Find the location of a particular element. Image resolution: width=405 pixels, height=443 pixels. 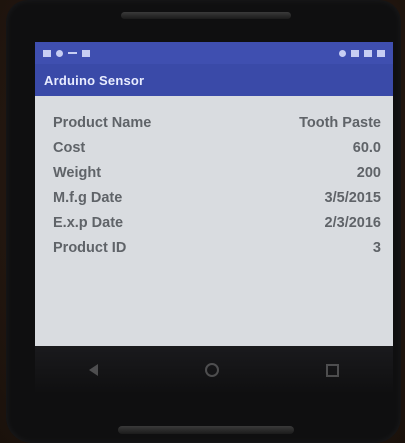

product-id-value: 3 is located at coordinates (376, 247).